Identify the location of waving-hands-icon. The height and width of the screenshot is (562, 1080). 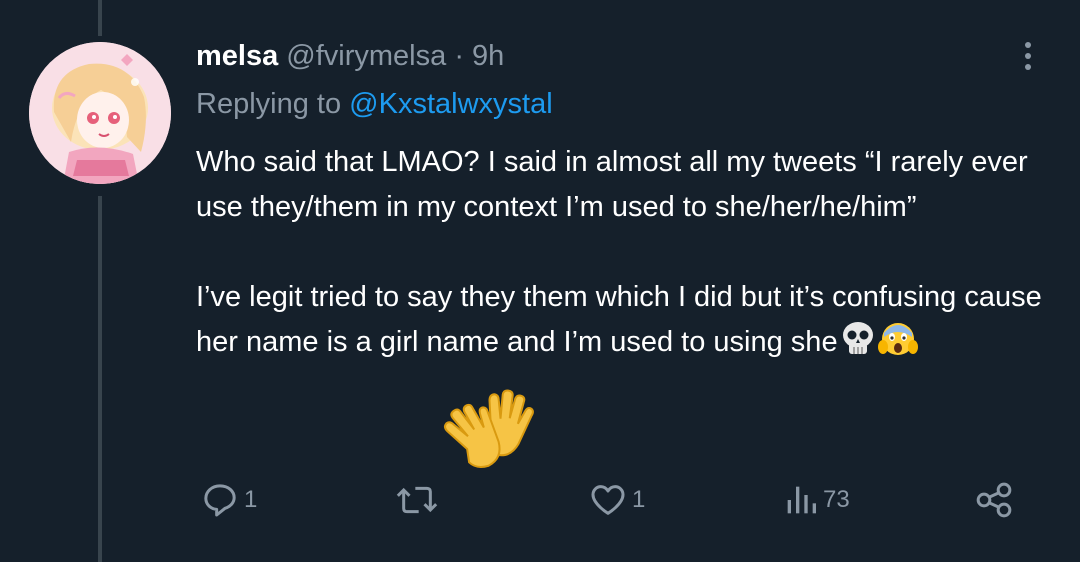
(488, 428).